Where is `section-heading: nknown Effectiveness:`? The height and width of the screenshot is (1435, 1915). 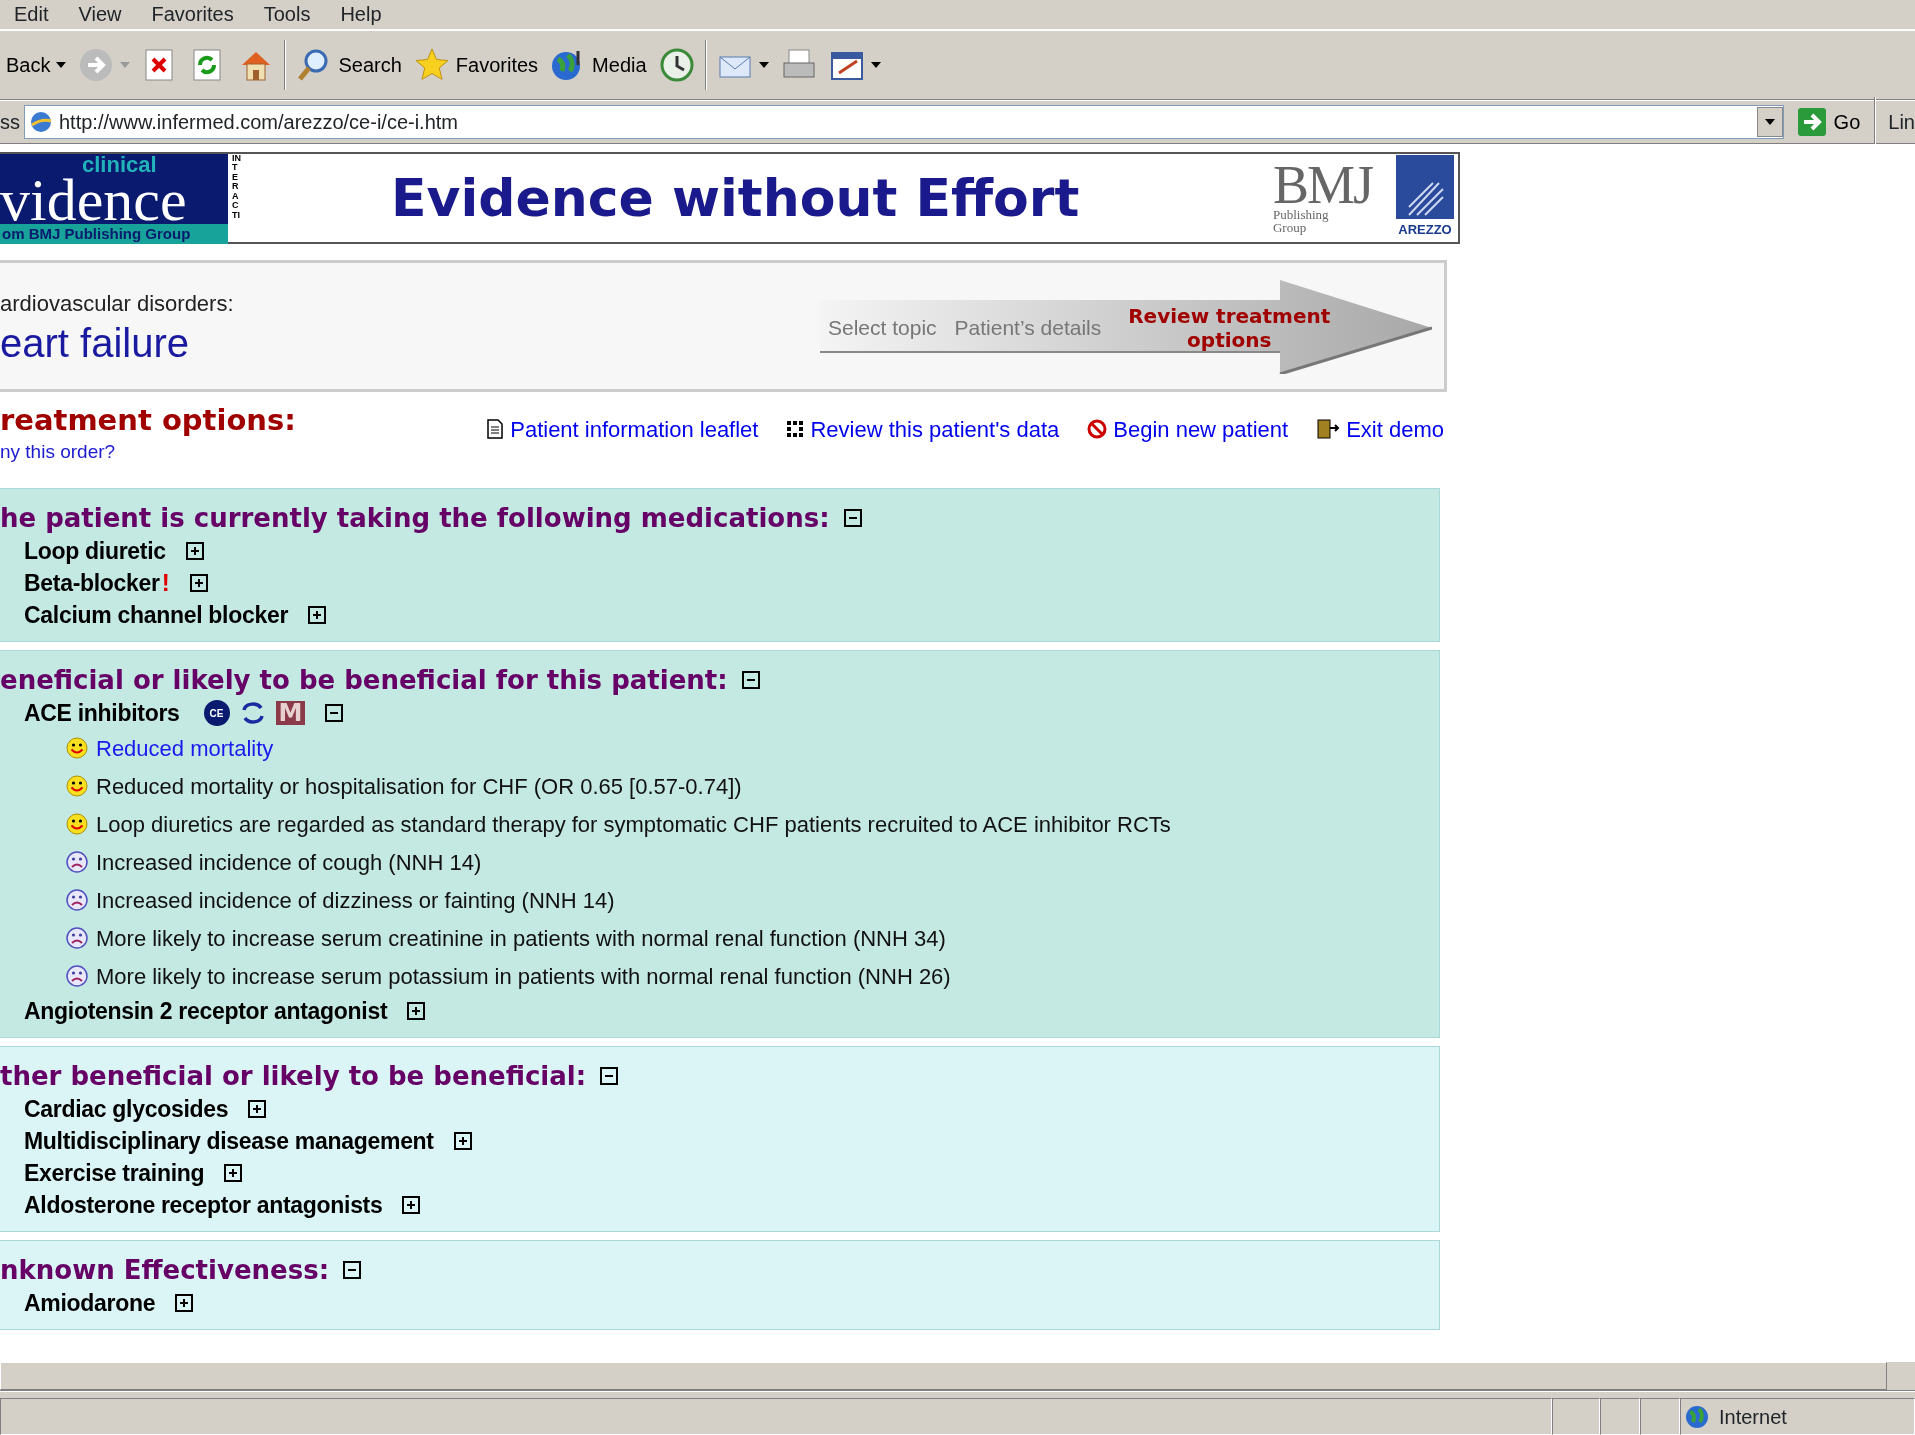 section-heading: nknown Effectiveness: is located at coordinates (165, 1270).